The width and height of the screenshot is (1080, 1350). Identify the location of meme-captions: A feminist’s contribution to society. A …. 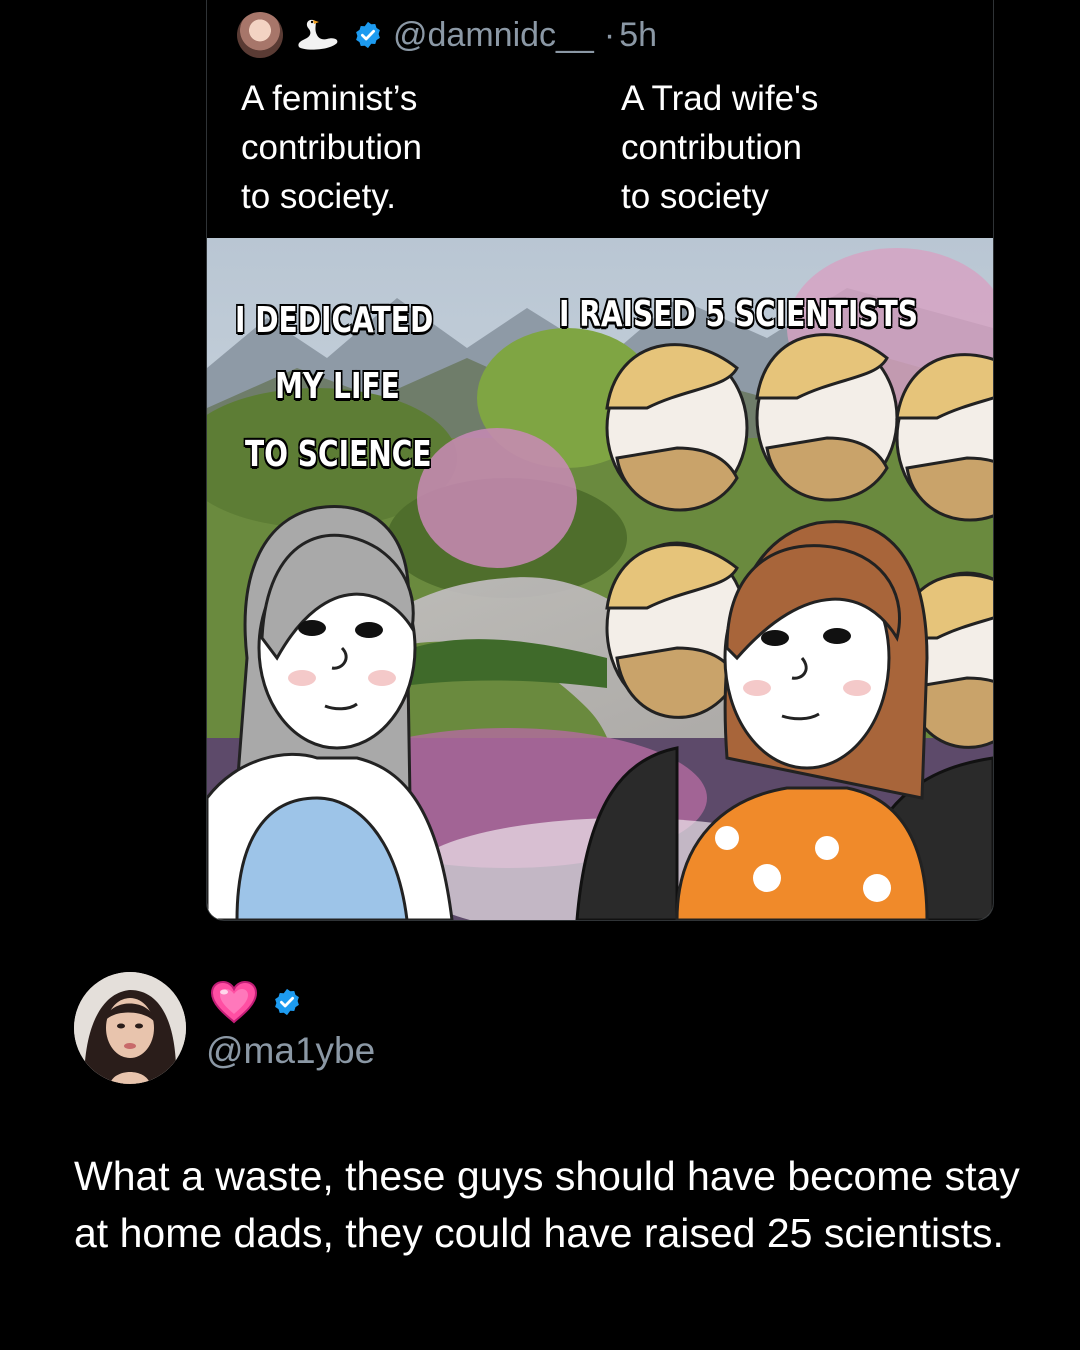
(600, 153).